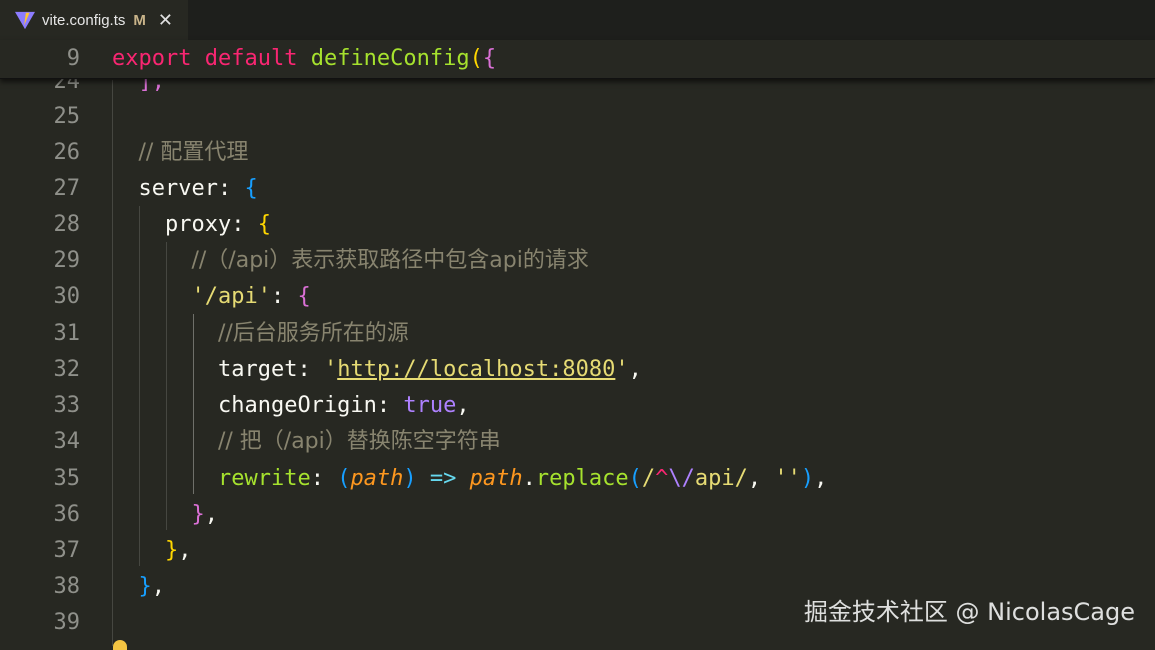 Image resolution: width=1155 pixels, height=650 pixels. What do you see at coordinates (297, 405) in the screenshot?
I see `property-key: changeOrigin` at bounding box center [297, 405].